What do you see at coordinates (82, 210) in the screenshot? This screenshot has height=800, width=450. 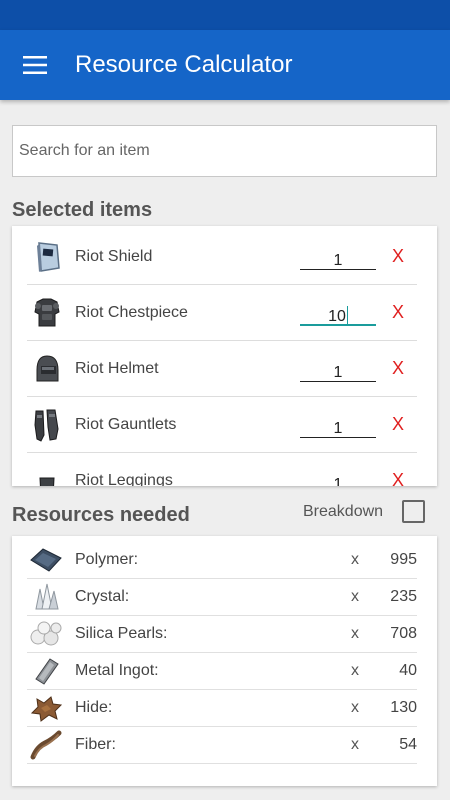 I see `selected-items-title: Selected items` at bounding box center [82, 210].